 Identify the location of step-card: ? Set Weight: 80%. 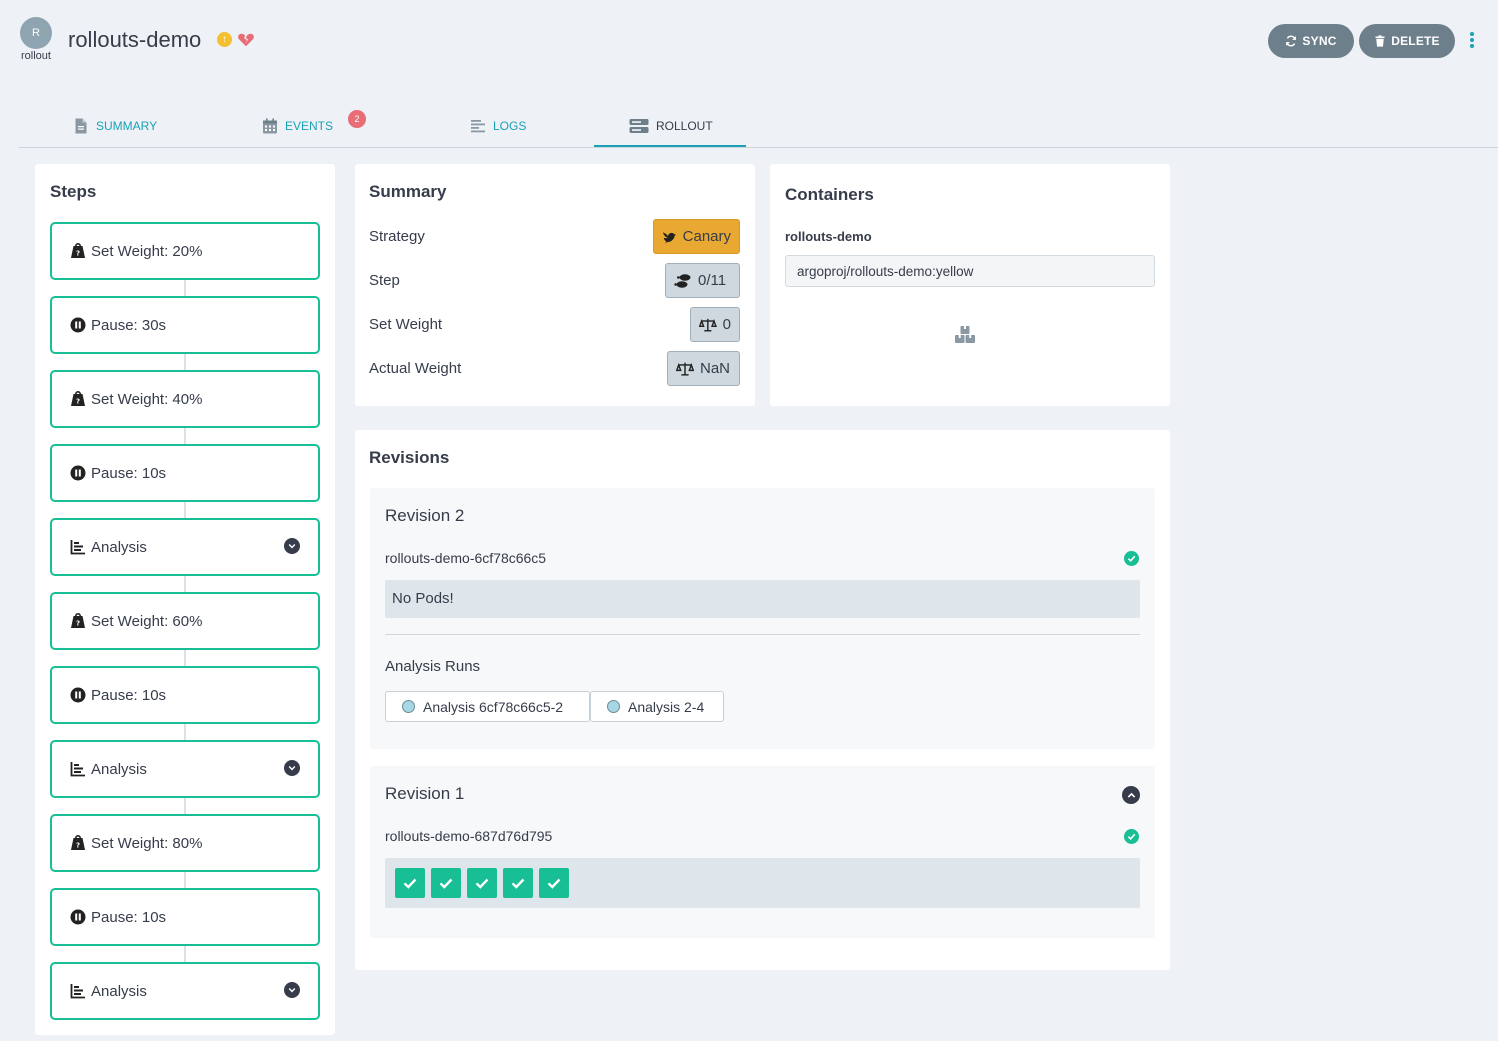
(185, 843).